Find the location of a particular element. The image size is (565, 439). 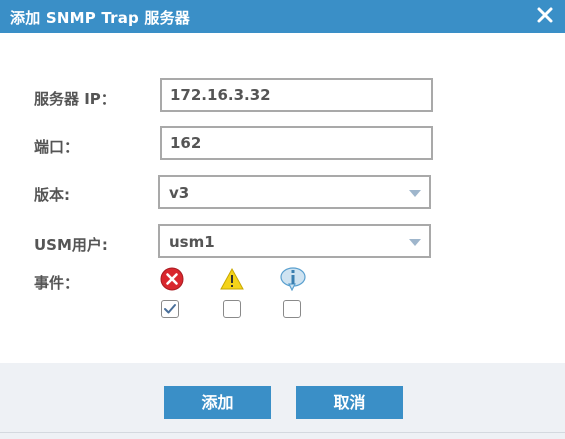

server-ip-label: 服务器 IP： is located at coordinates (75, 99).